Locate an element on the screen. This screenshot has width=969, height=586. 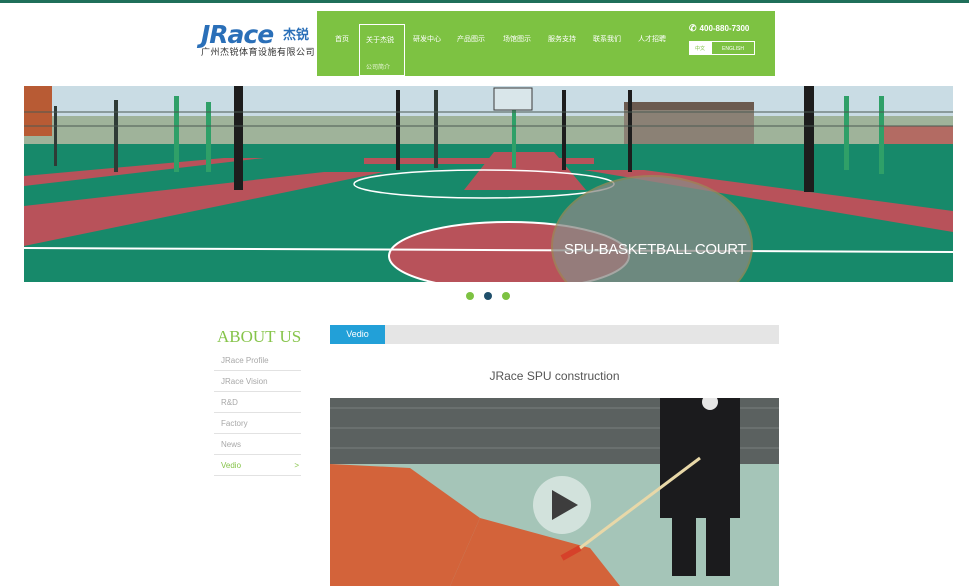
video-player is located at coordinates (554, 492).